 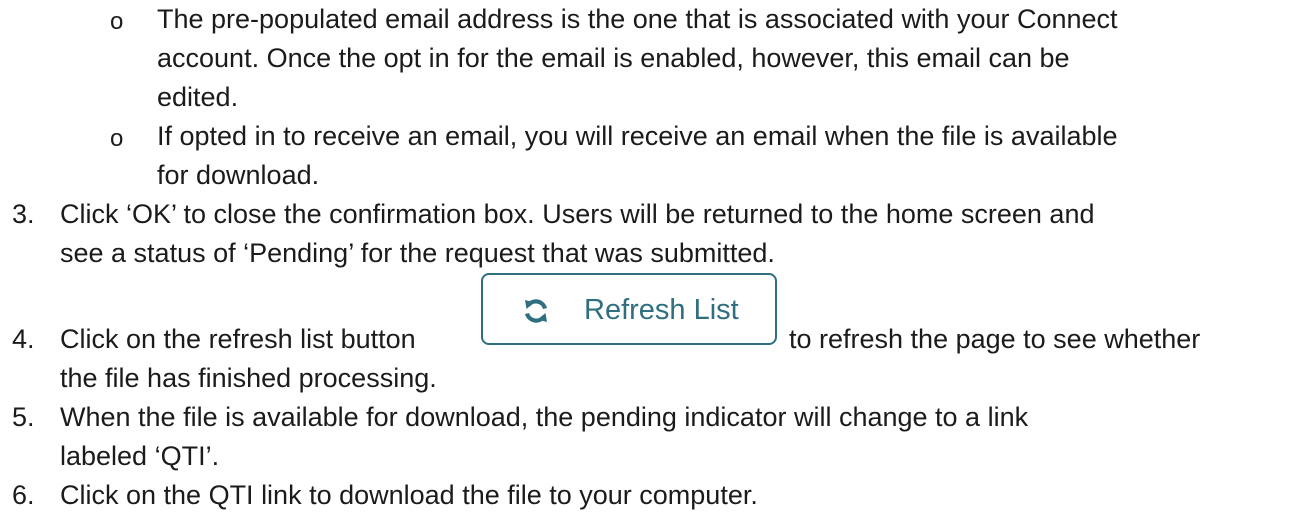 I want to click on step-text: Click on the refresh list button, so click(x=238, y=339).